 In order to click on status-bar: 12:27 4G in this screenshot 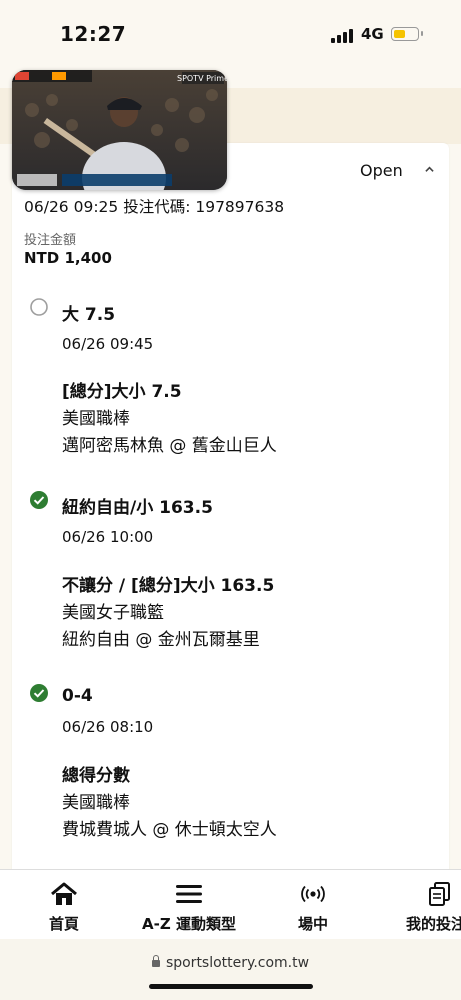, I will do `click(230, 35)`.